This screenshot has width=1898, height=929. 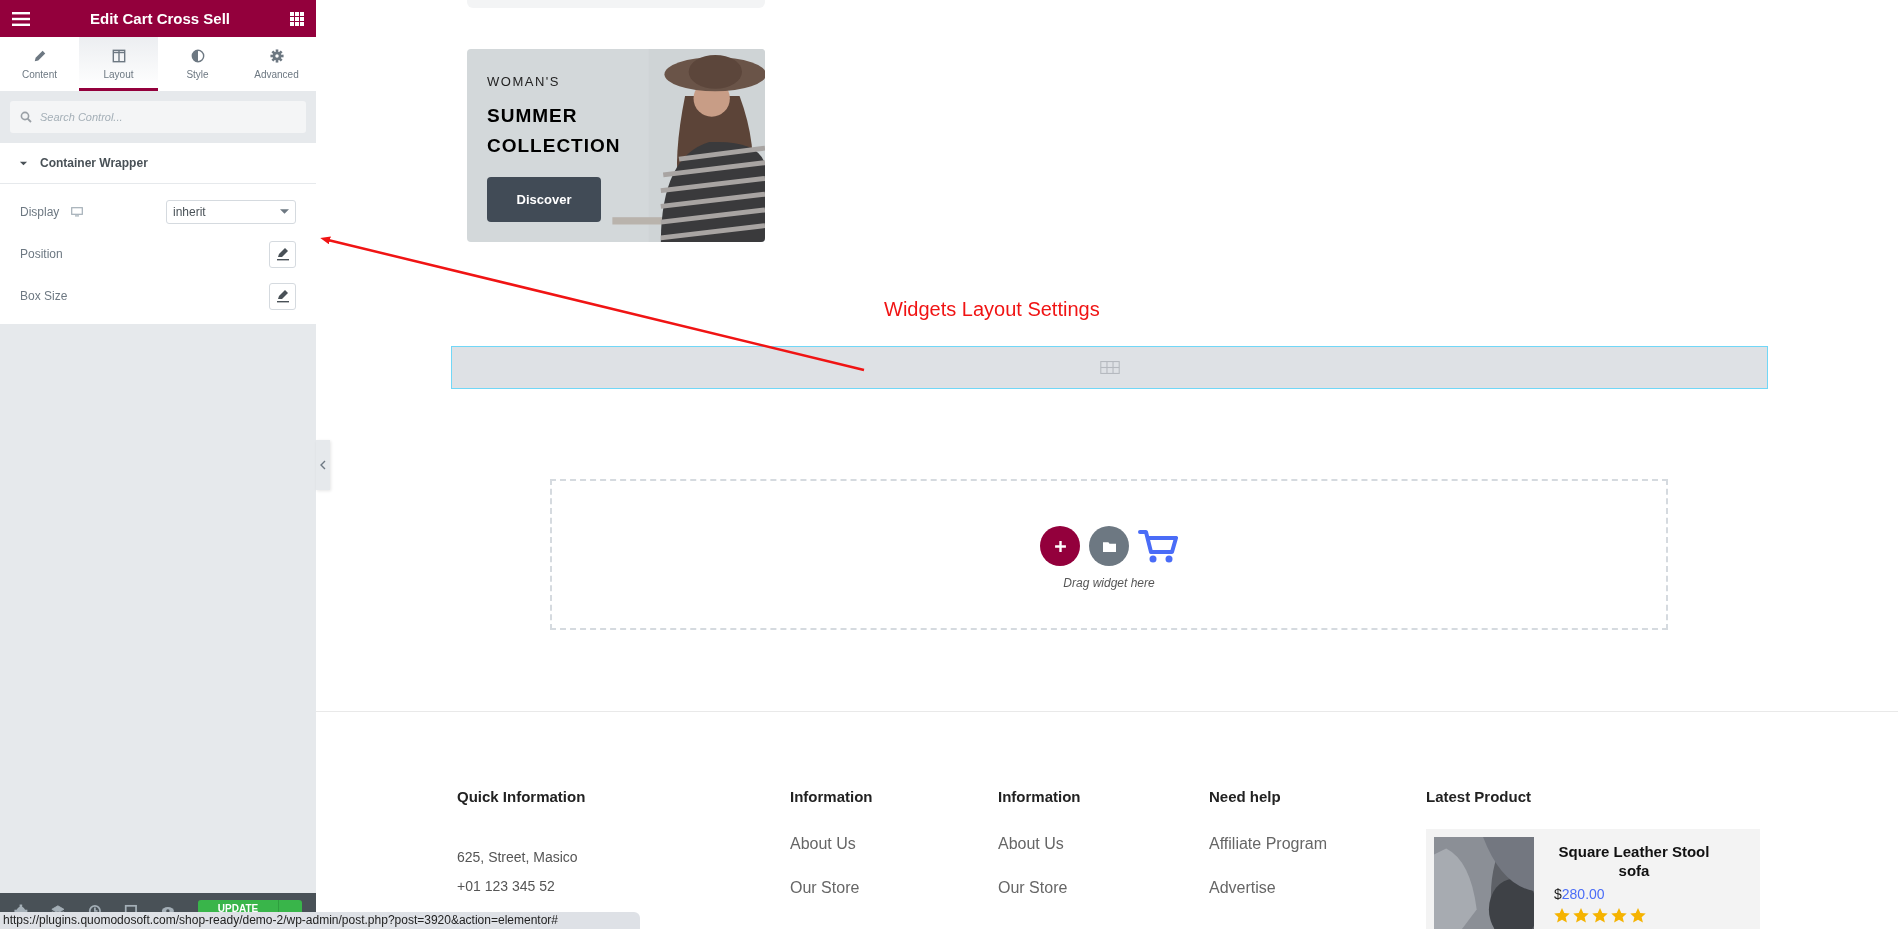 What do you see at coordinates (523, 81) in the screenshot?
I see `banner-eyebrow: WOMAN'S` at bounding box center [523, 81].